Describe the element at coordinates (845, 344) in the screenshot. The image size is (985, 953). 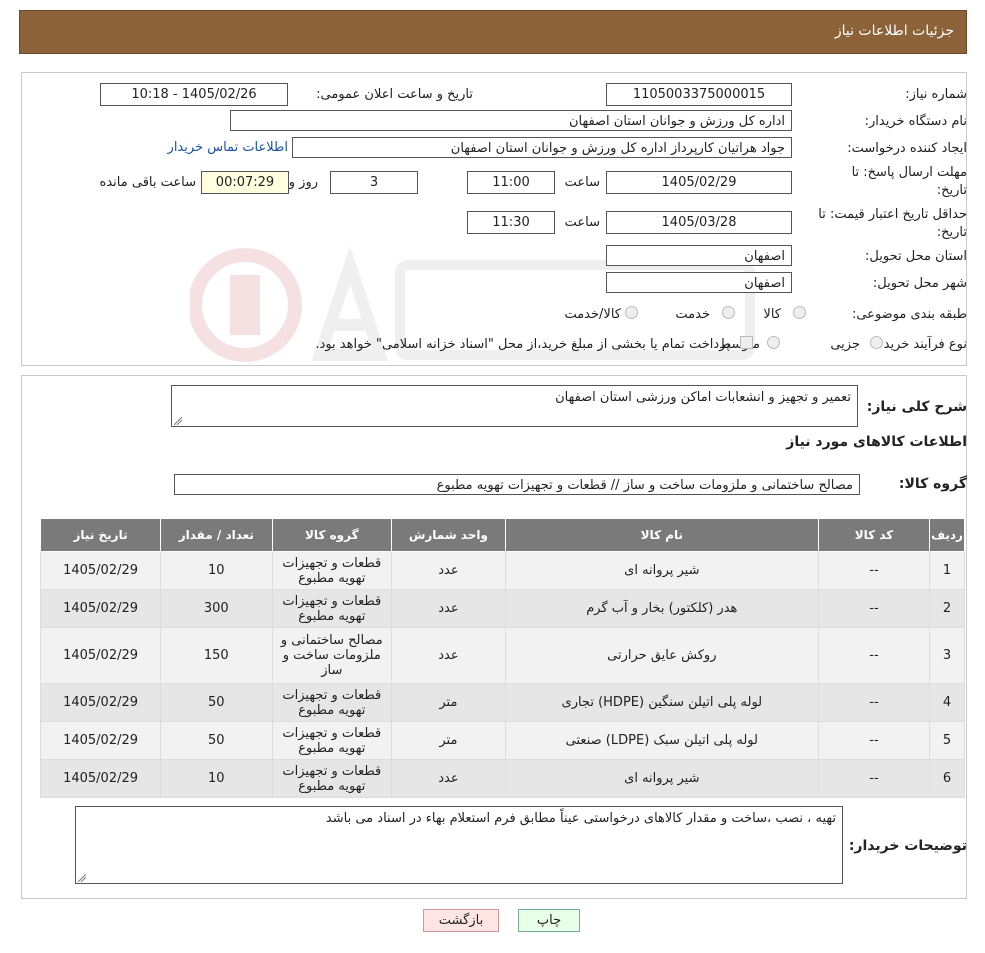
I see `process-option-minor: جزیی` at that location.